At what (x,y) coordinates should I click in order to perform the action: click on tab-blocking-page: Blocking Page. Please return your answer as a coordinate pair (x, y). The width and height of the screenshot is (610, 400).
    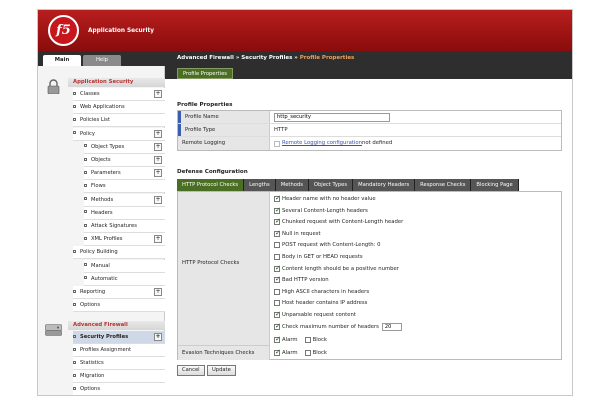
    Looking at the image, I should click on (495, 185).